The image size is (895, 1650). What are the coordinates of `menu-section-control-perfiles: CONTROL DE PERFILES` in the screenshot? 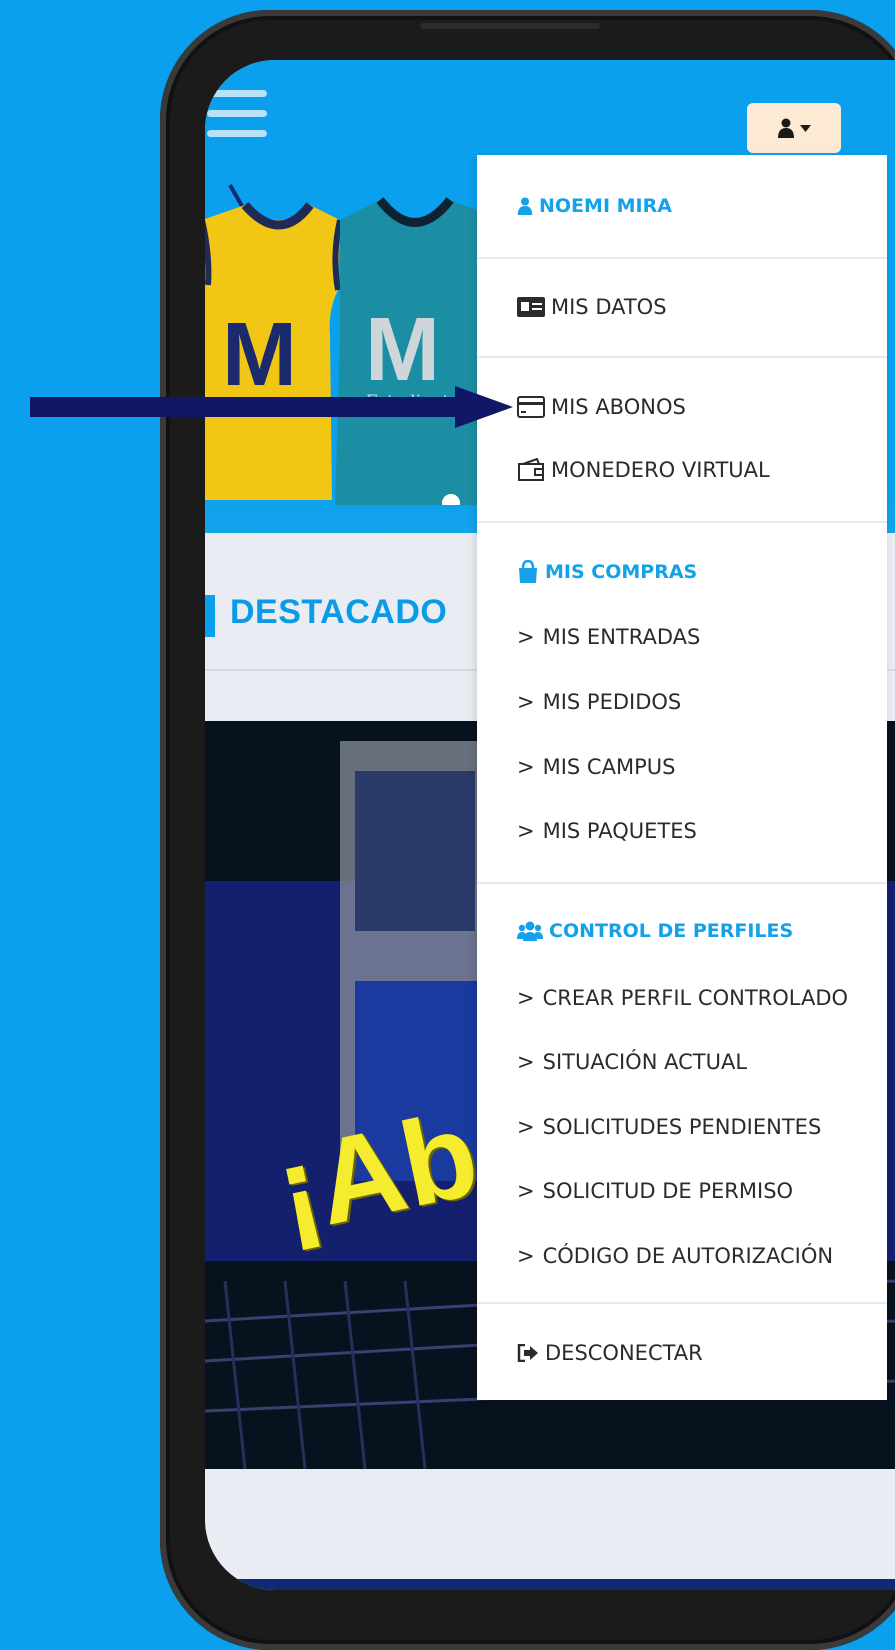 It's located at (655, 931).